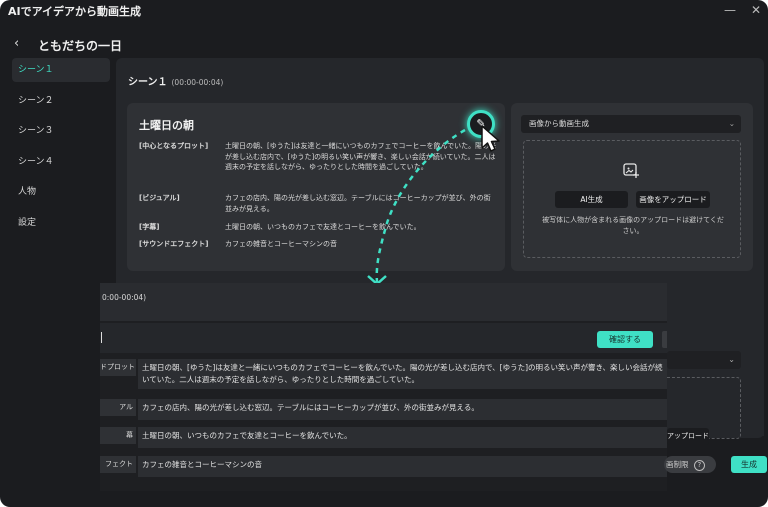  I want to click on visual-label: [ビジュアル], so click(159, 198).